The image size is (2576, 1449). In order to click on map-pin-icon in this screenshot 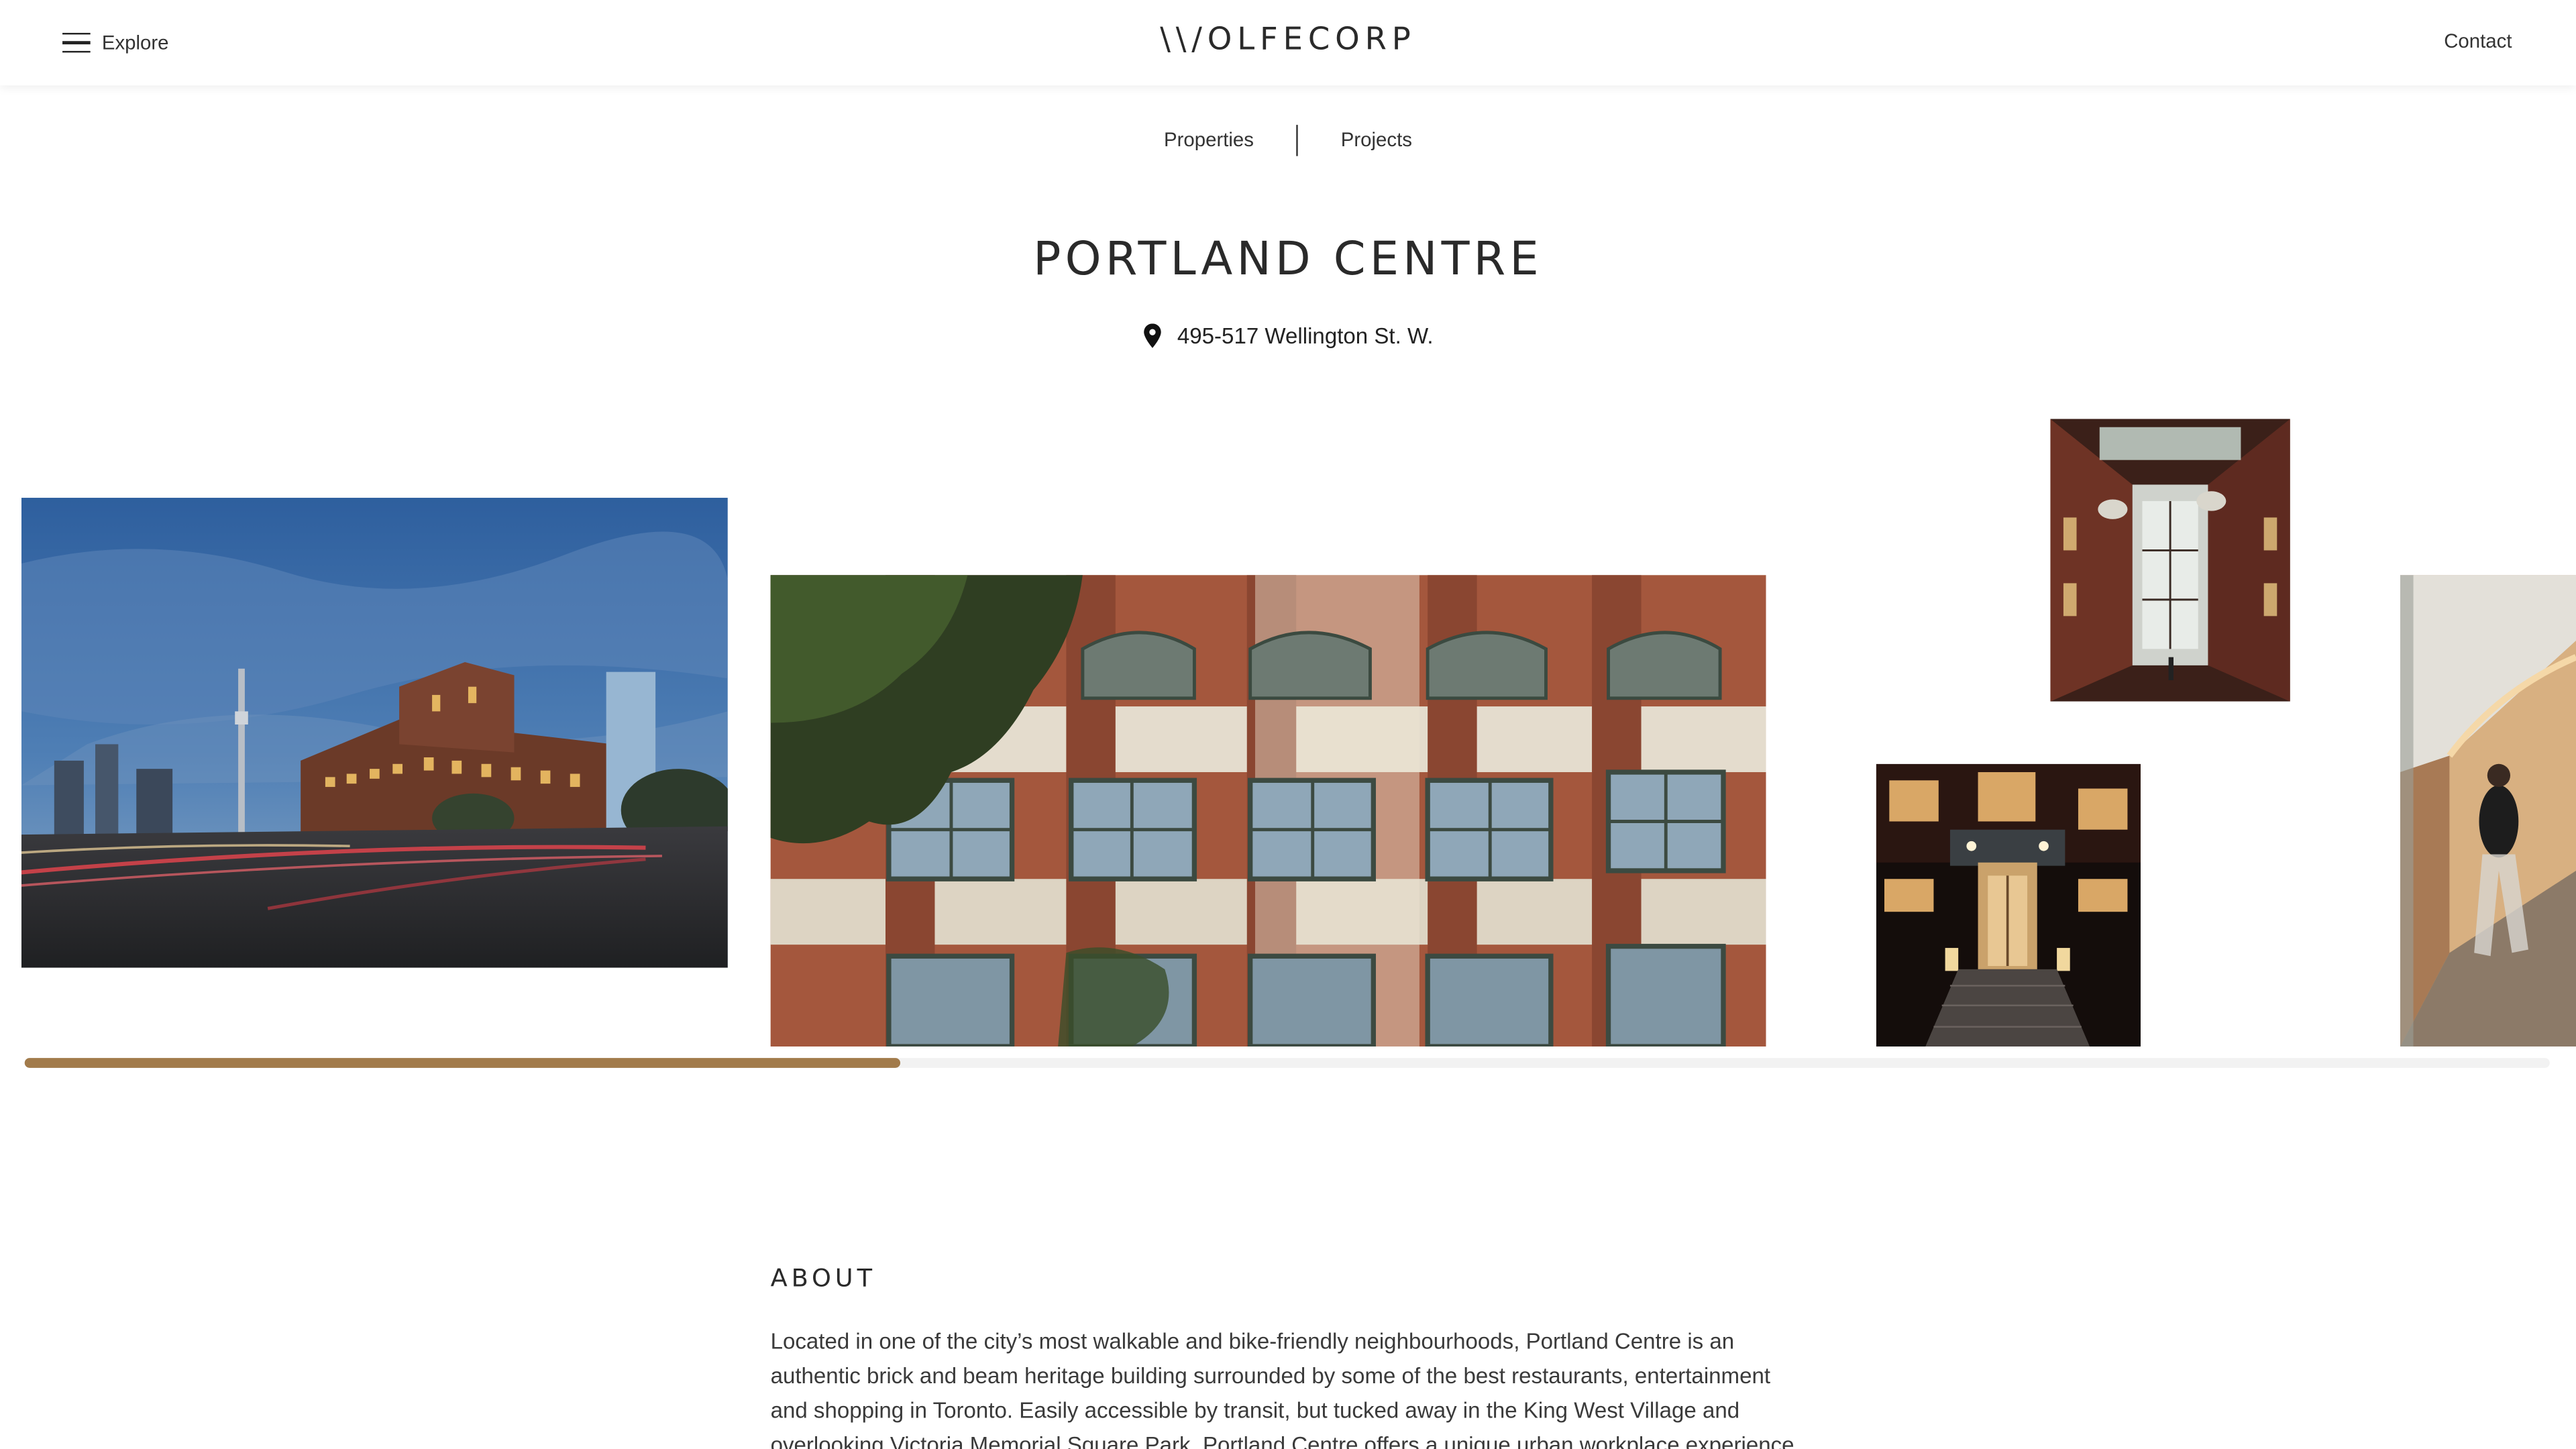, I will do `click(1152, 335)`.